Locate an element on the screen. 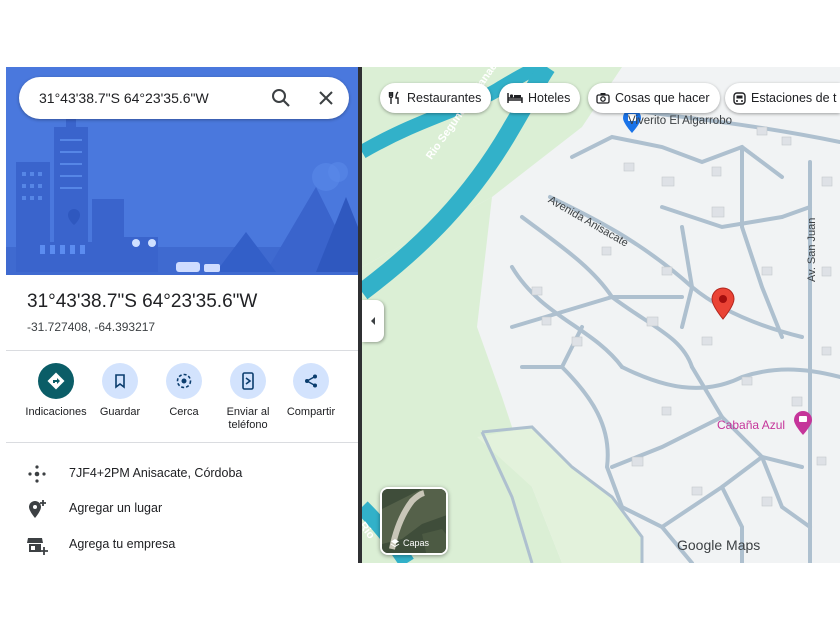 Image resolution: width=840 pixels, height=630 pixels. layers-button: Capas is located at coordinates (414, 521).